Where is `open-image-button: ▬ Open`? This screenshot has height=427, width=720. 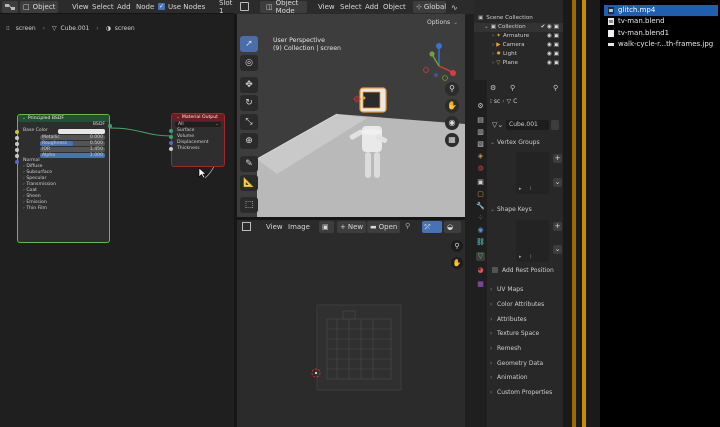 open-image-button: ▬ Open is located at coordinates (384, 227).